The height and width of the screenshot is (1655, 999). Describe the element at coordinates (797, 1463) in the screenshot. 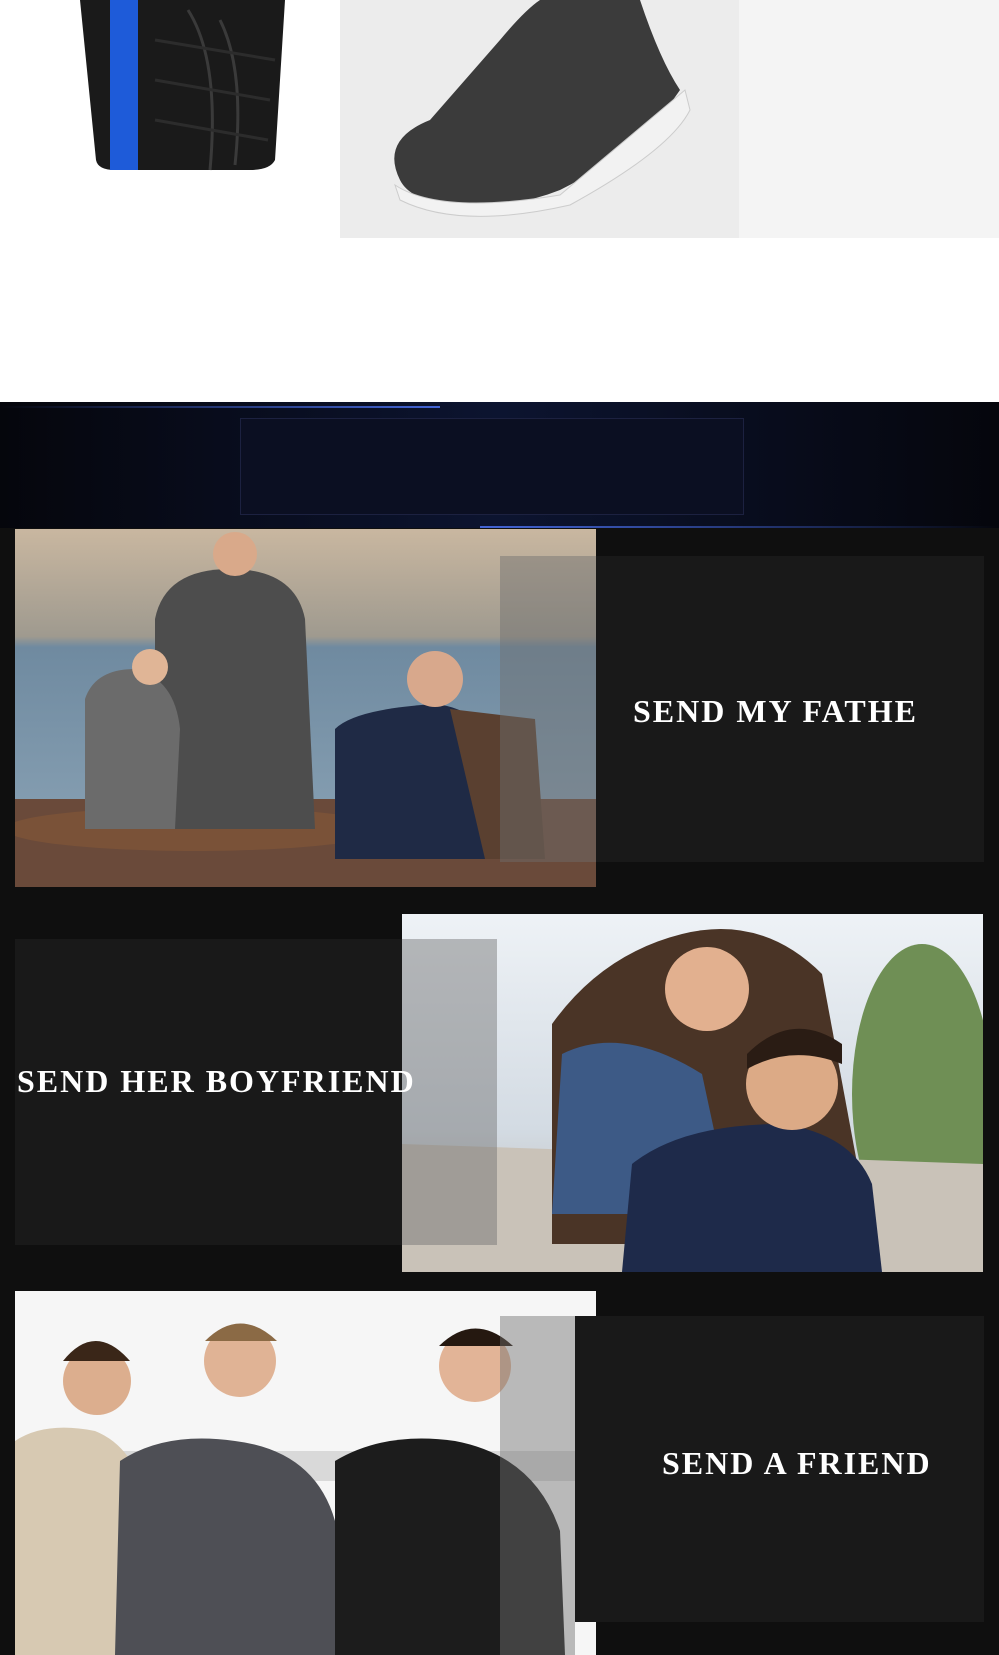

I see `friend-caption: SEND A FRIEND` at that location.